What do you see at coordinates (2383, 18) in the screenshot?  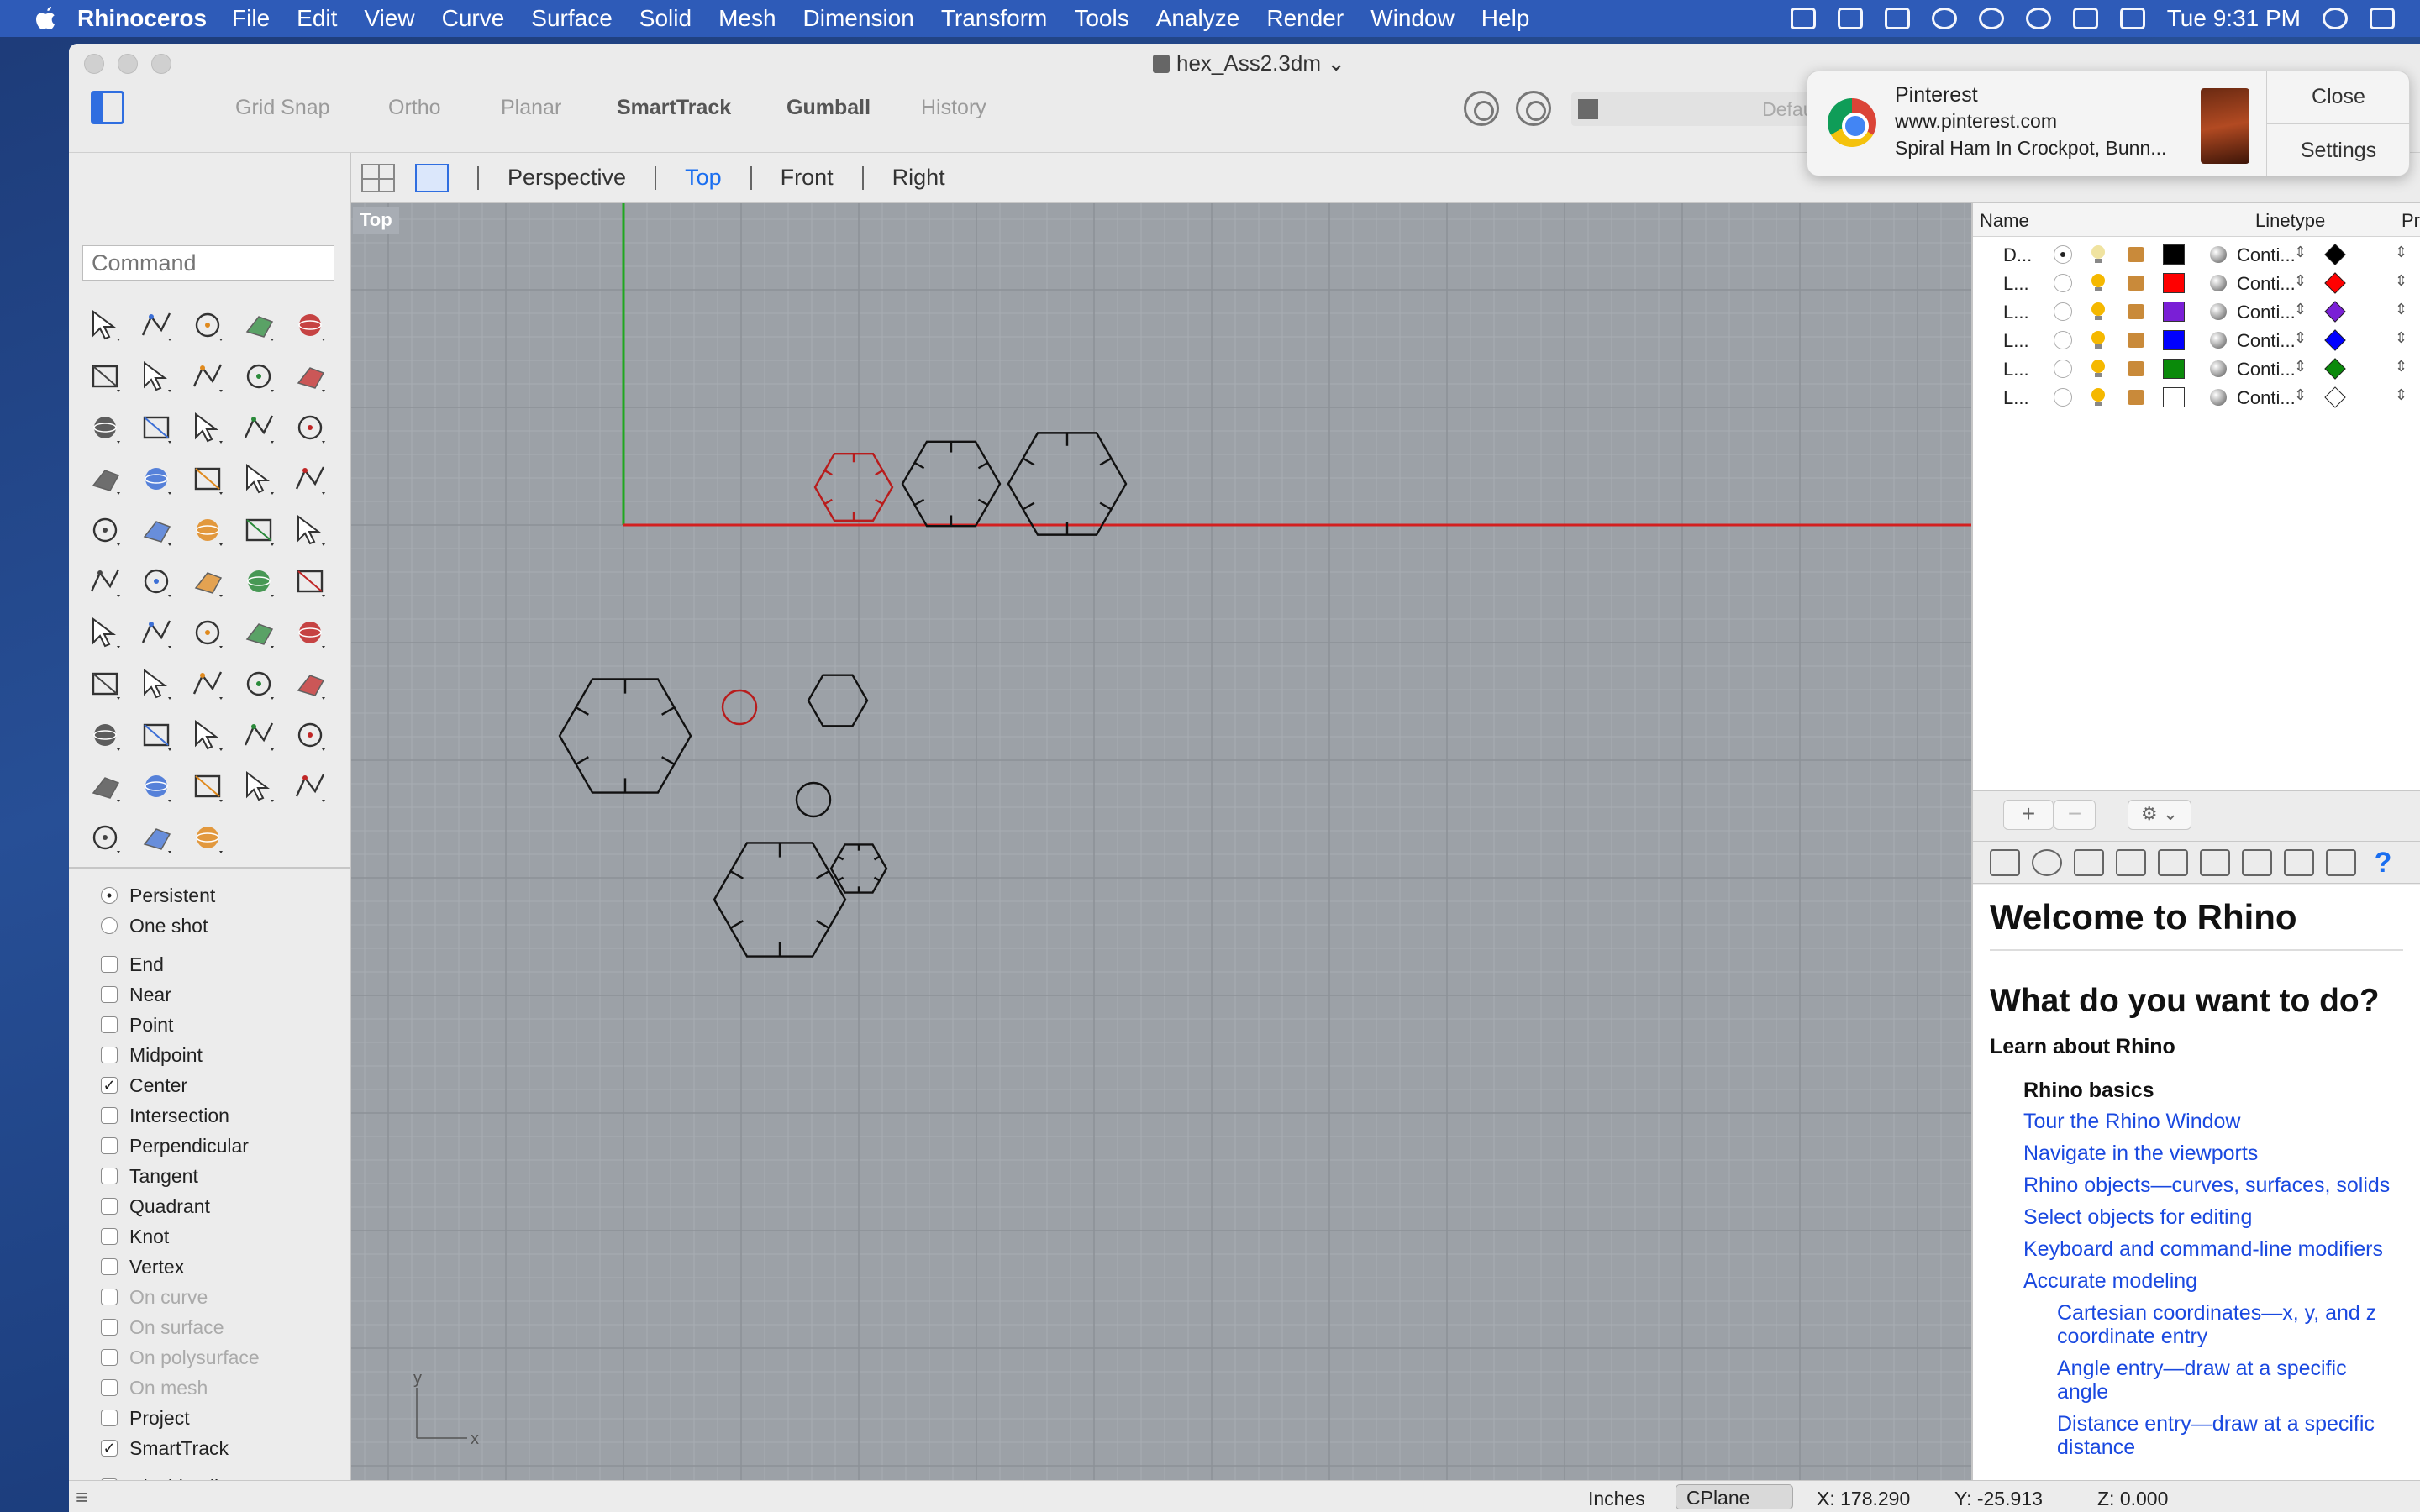 I see `notification-center-icon` at bounding box center [2383, 18].